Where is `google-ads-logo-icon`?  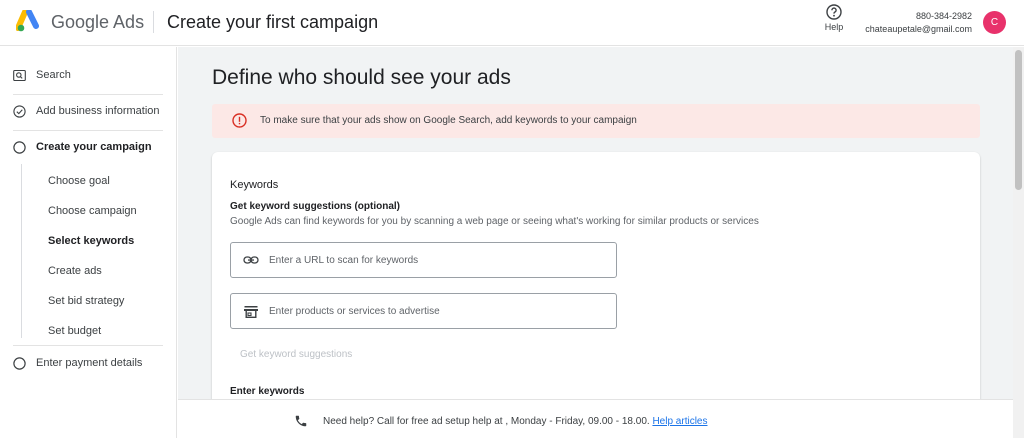
google-ads-logo-icon is located at coordinates (28, 24).